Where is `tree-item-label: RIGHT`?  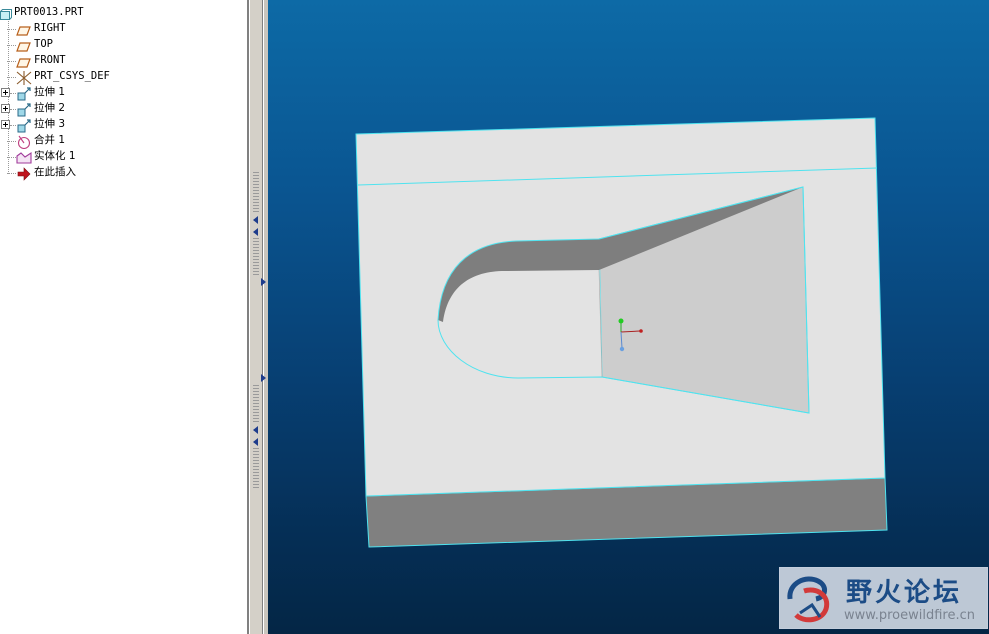
tree-item-label: RIGHT is located at coordinates (50, 28).